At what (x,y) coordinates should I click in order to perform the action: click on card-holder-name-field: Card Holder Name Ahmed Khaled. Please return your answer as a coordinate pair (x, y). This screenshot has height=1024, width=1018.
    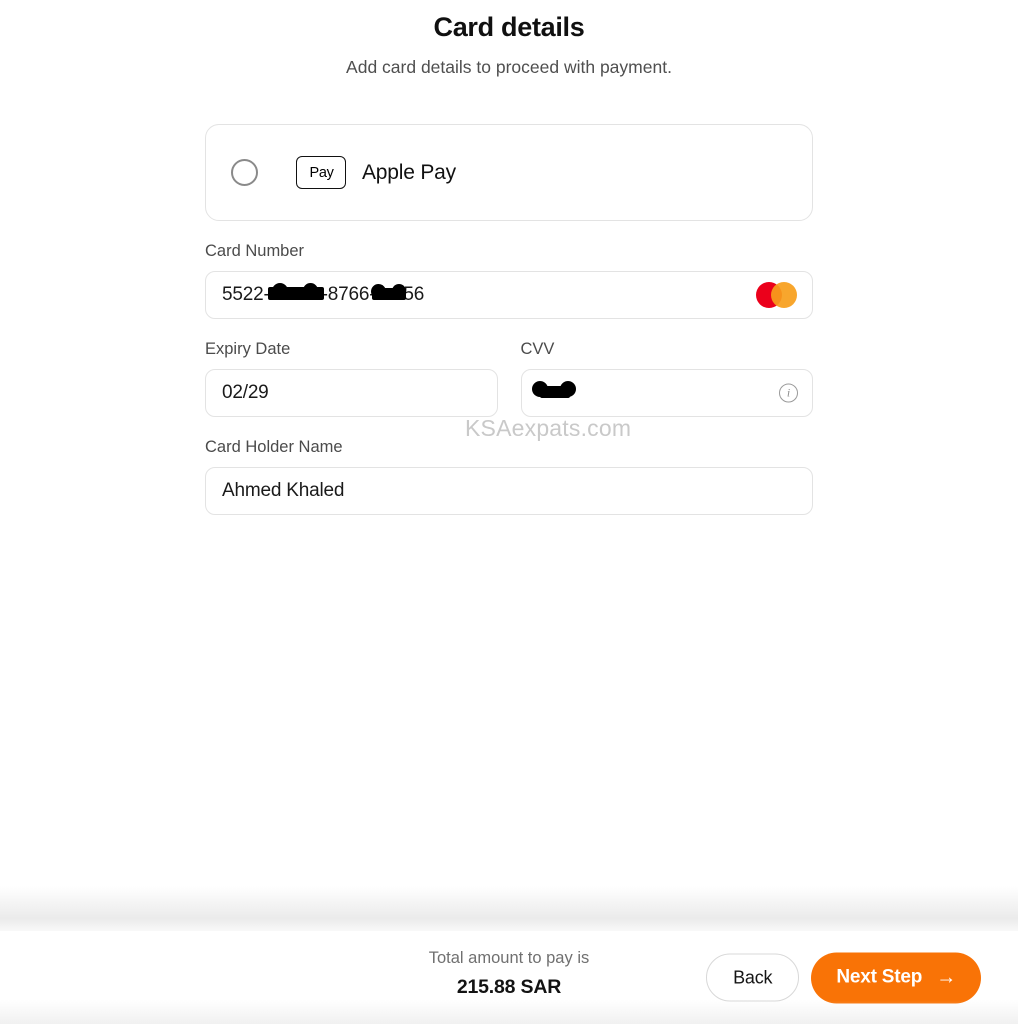
    Looking at the image, I should click on (509, 476).